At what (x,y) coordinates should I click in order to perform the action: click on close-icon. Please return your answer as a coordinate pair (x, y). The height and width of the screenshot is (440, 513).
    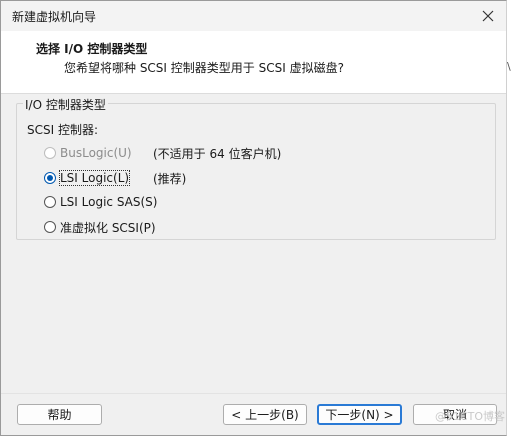
    Looking at the image, I should click on (488, 16).